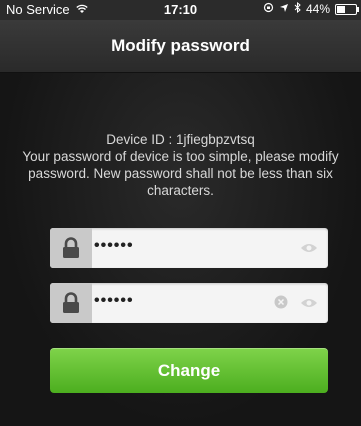  What do you see at coordinates (189, 370) in the screenshot?
I see `change-button: Change` at bounding box center [189, 370].